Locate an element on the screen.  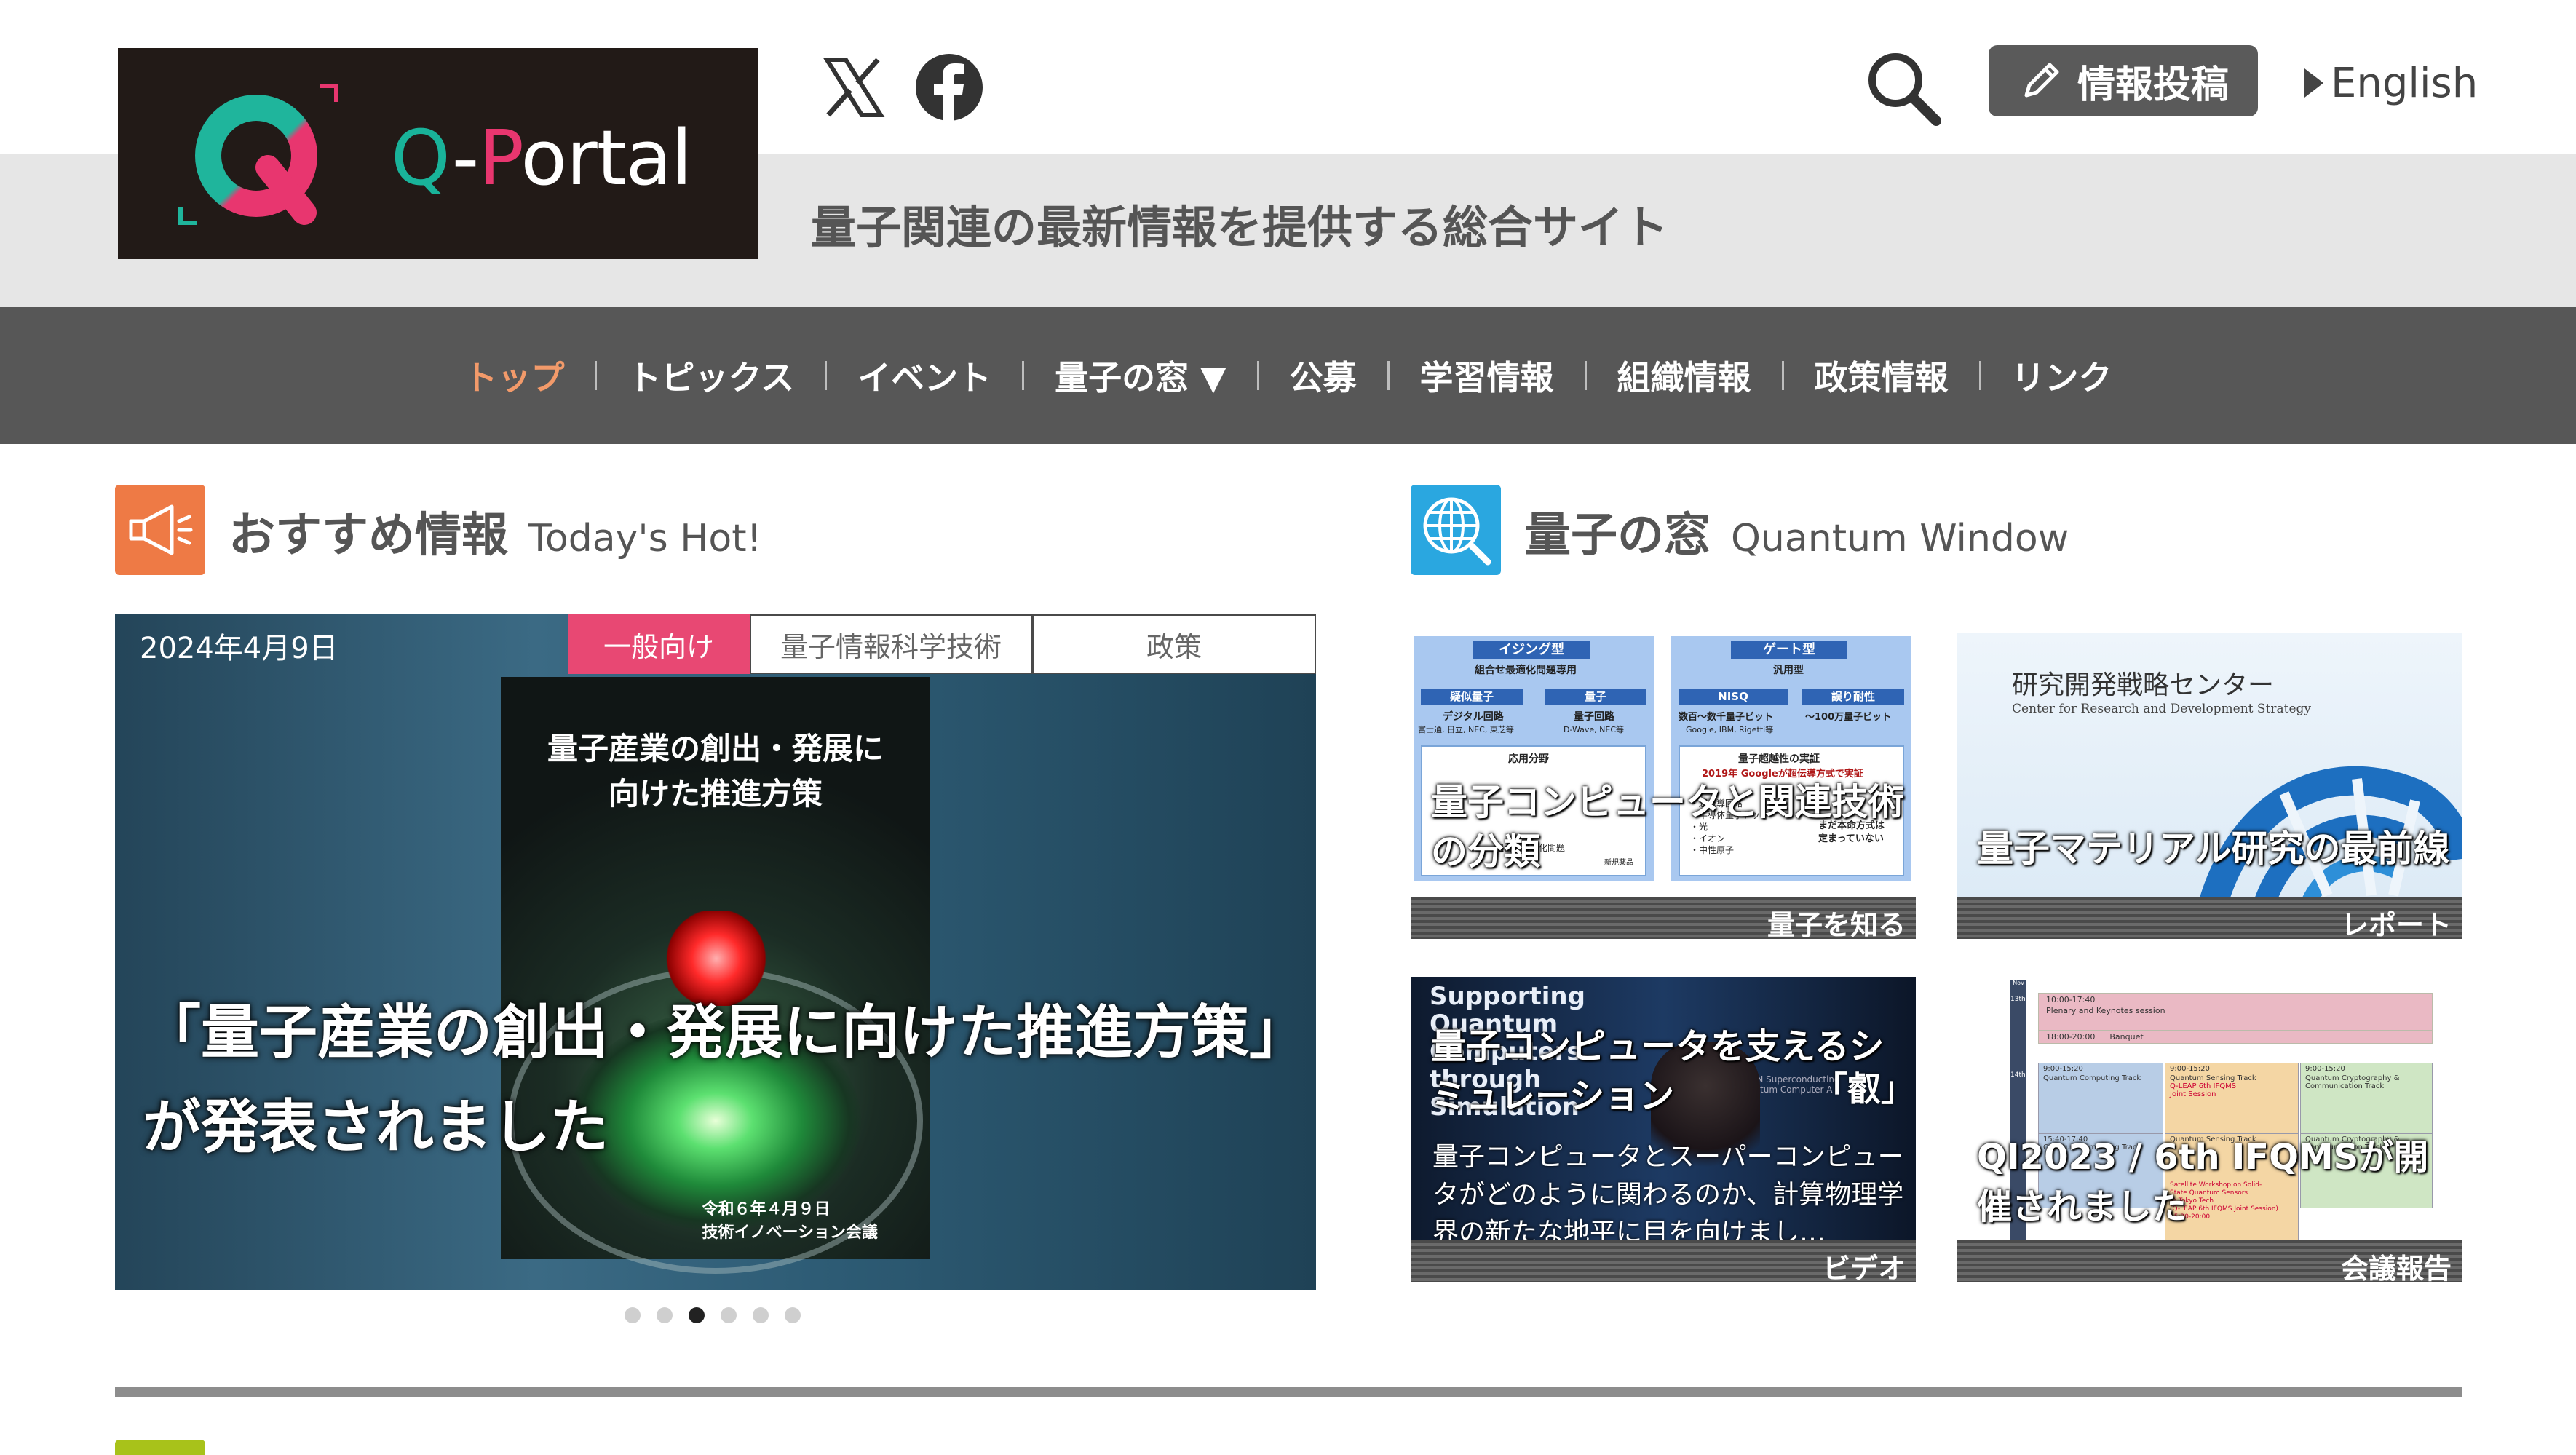
english-link: English is located at coordinates (2391, 83).